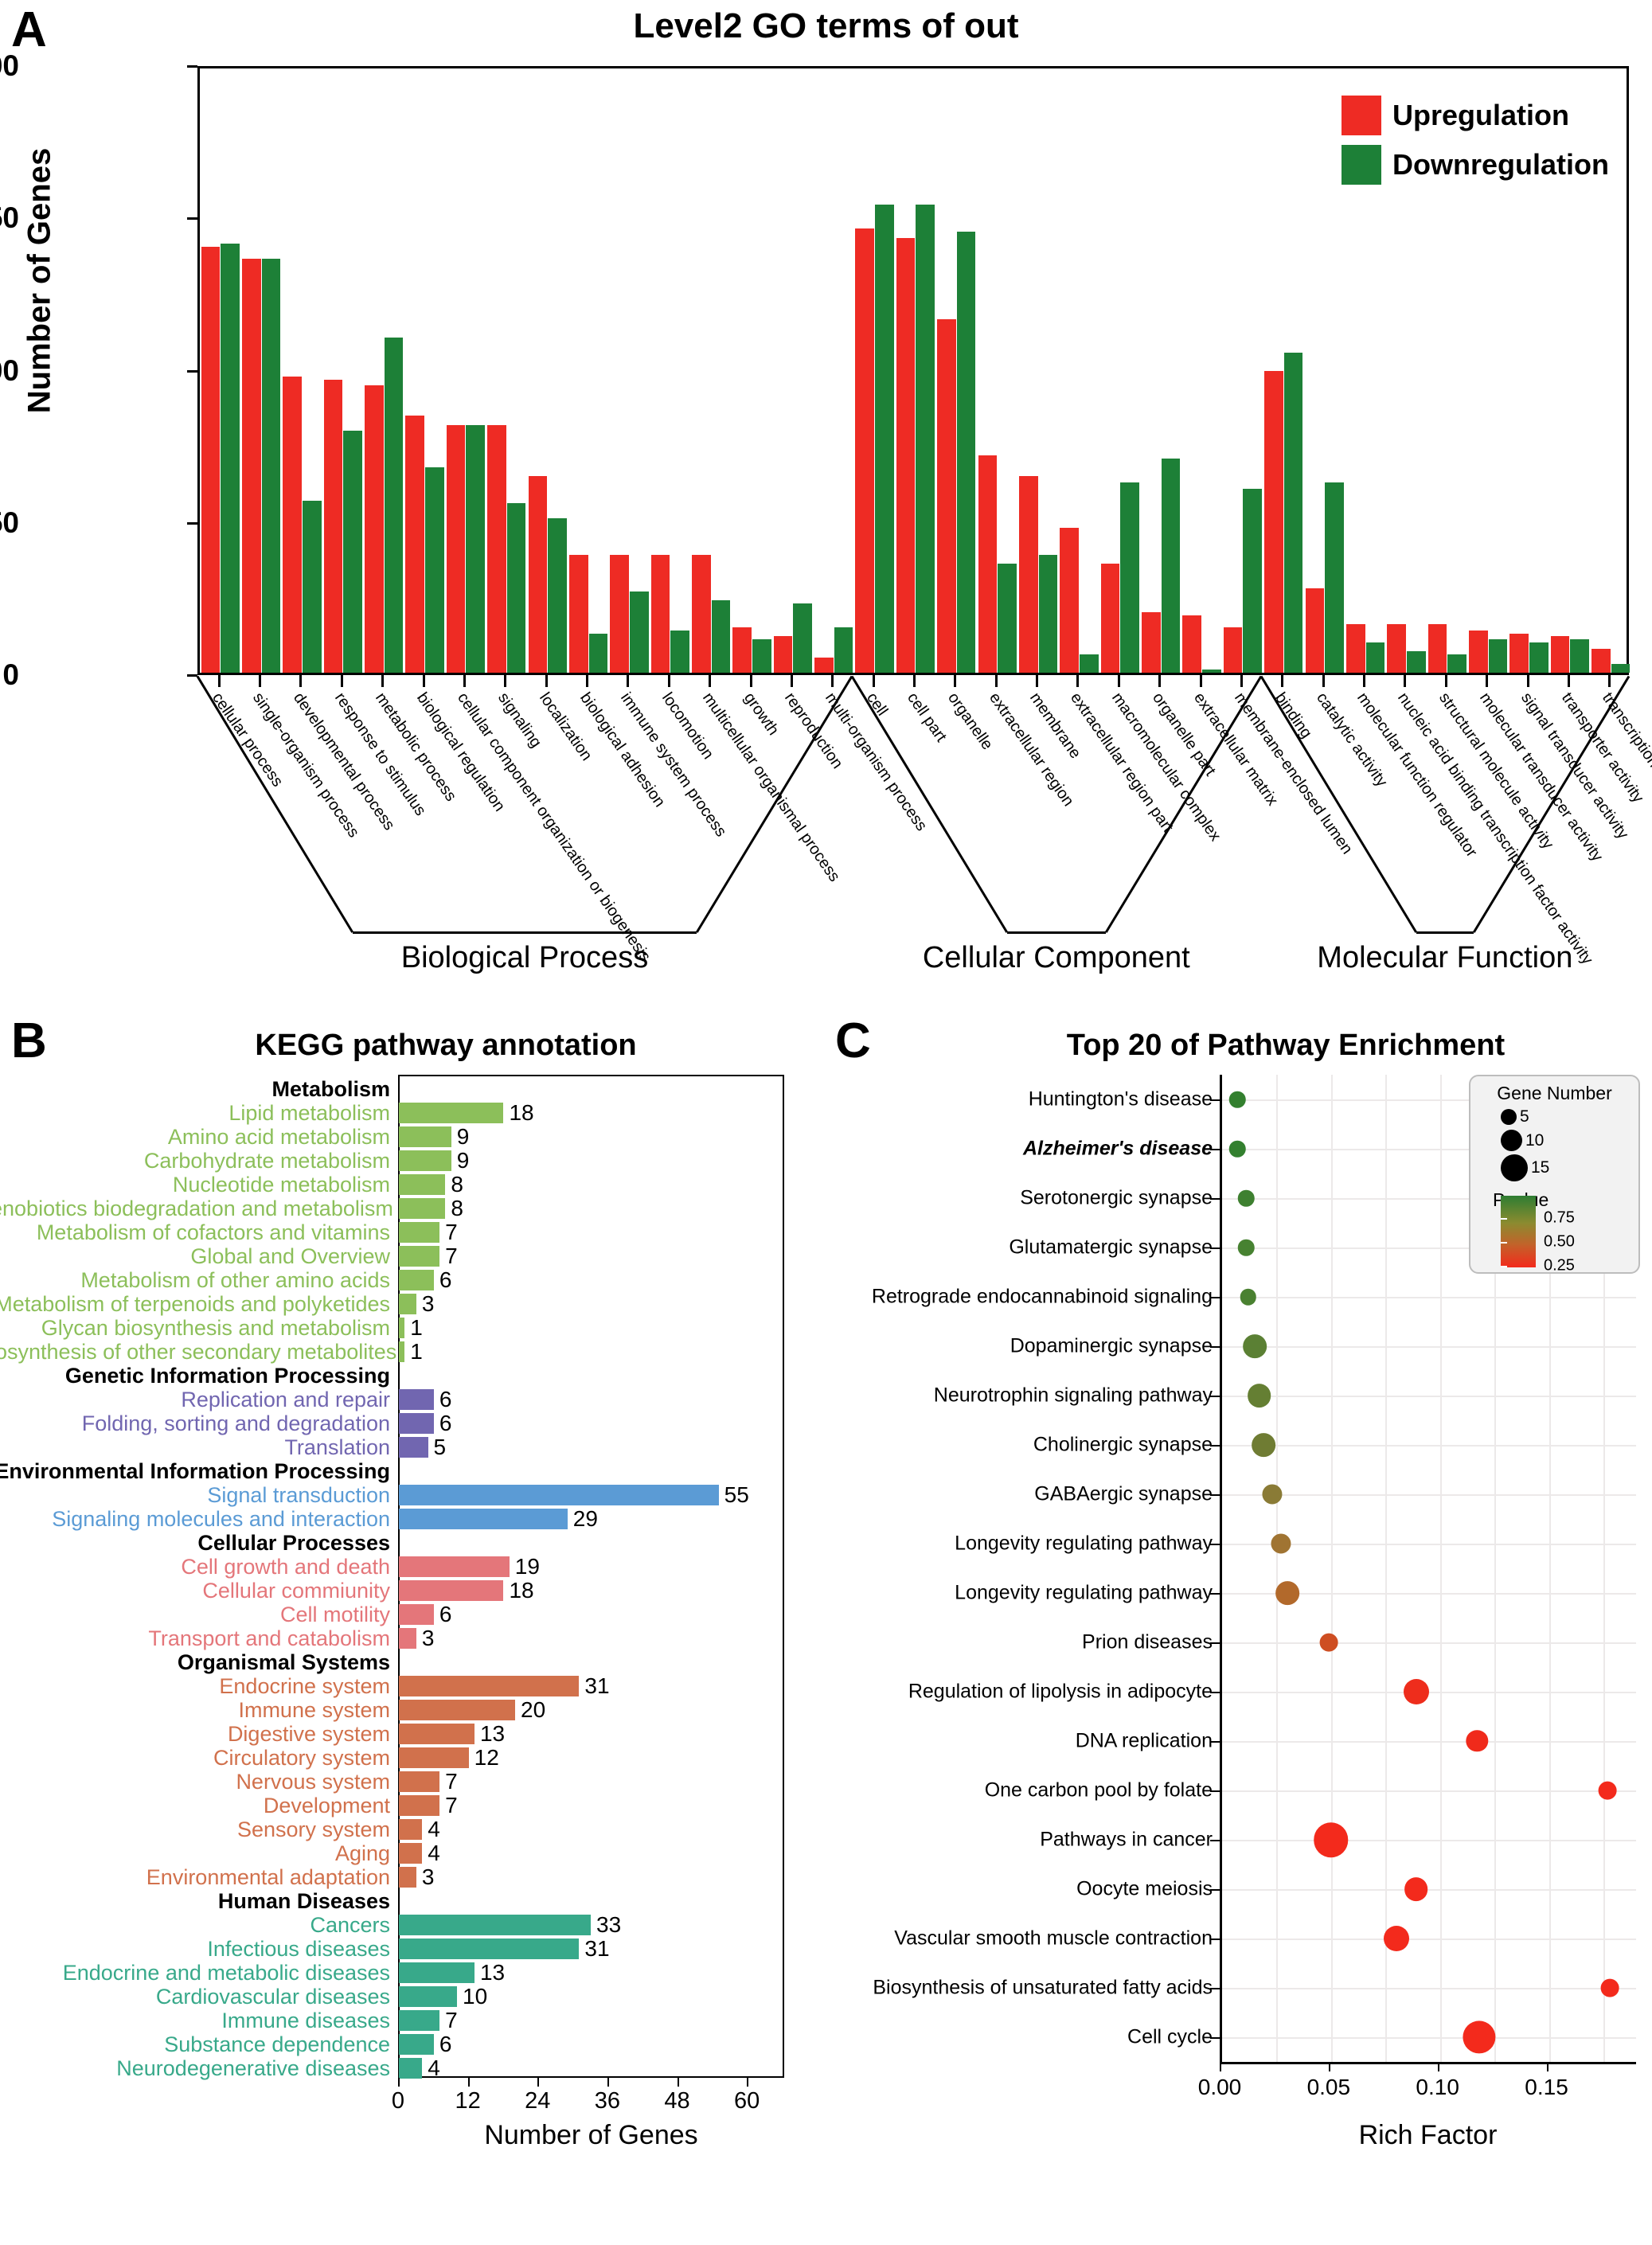 Image resolution: width=1652 pixels, height=2245 pixels. I want to click on panel-a-group-label: Cellular Component, so click(1056, 957).